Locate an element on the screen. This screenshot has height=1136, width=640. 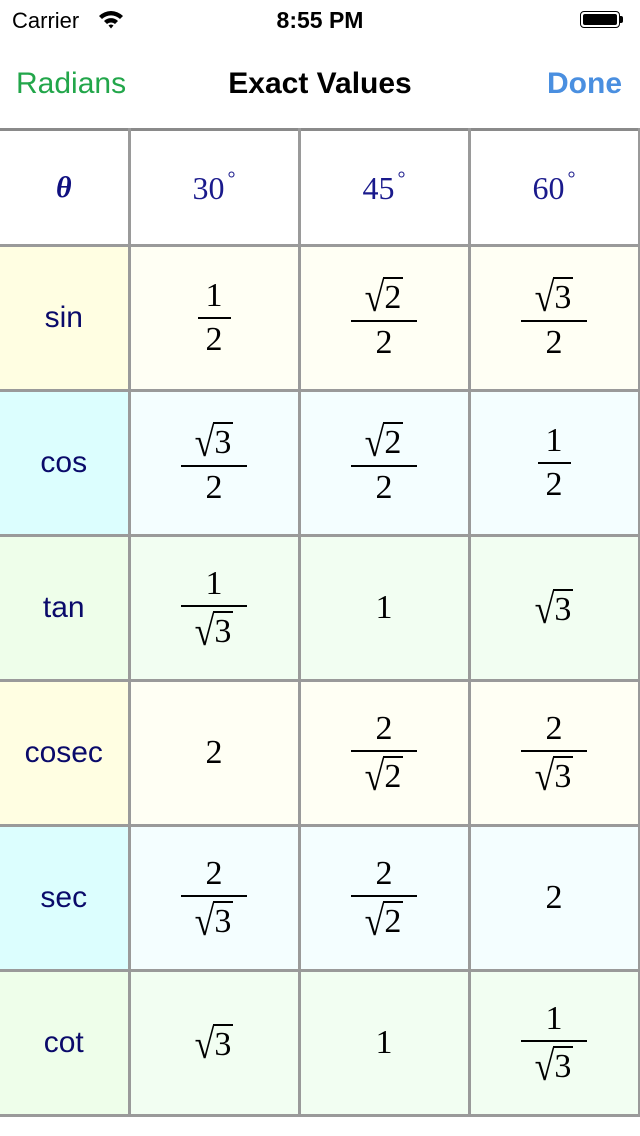
function-label-cell: tan is located at coordinates (65, 608).